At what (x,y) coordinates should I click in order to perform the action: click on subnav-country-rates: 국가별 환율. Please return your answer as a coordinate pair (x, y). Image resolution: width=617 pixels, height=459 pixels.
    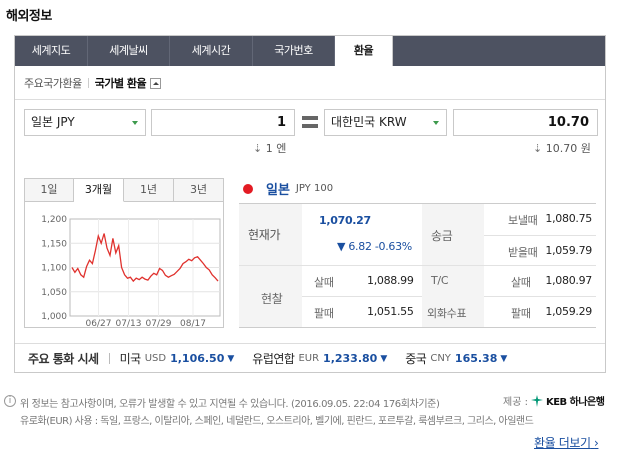
    Looking at the image, I should click on (121, 83).